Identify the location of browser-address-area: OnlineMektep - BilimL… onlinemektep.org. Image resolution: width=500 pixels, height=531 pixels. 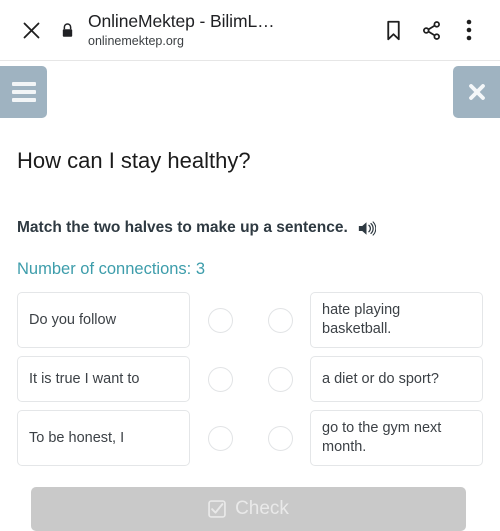
(229, 30).